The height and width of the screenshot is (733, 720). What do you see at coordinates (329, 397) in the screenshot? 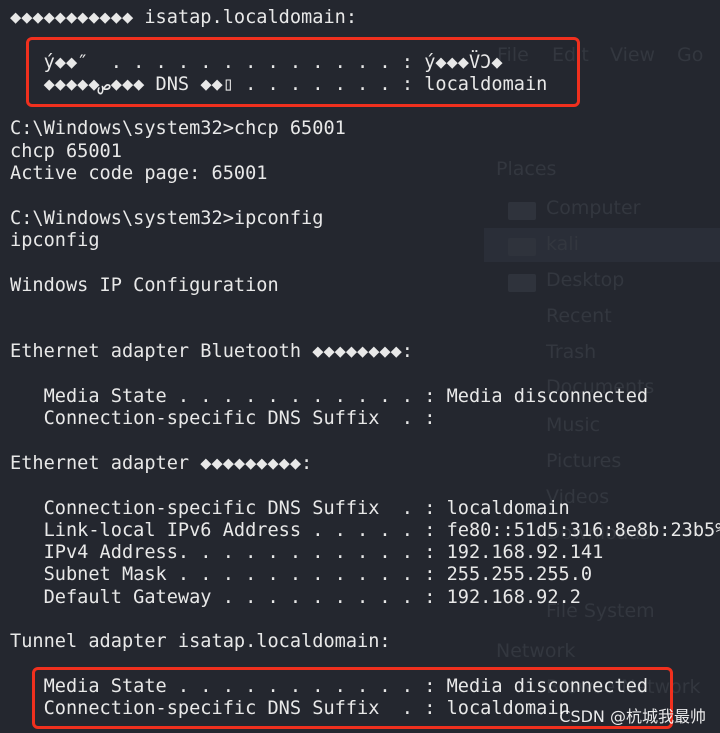
I see `terminal-line: Media State . . . . . . . . . . .` at bounding box center [329, 397].